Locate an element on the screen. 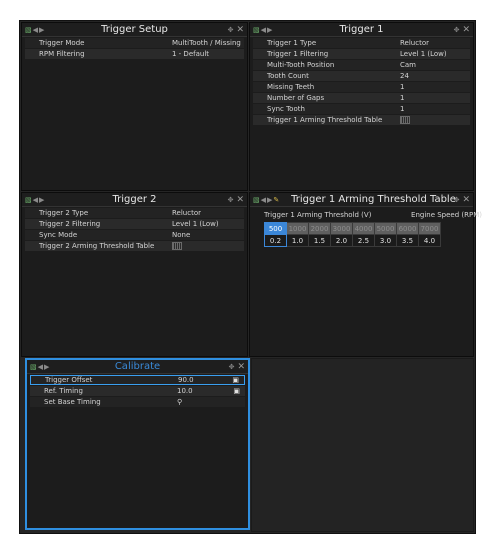 The height and width of the screenshot is (560, 488). setting-row: Trigger 2 Type Reluctor is located at coordinates (134, 213).